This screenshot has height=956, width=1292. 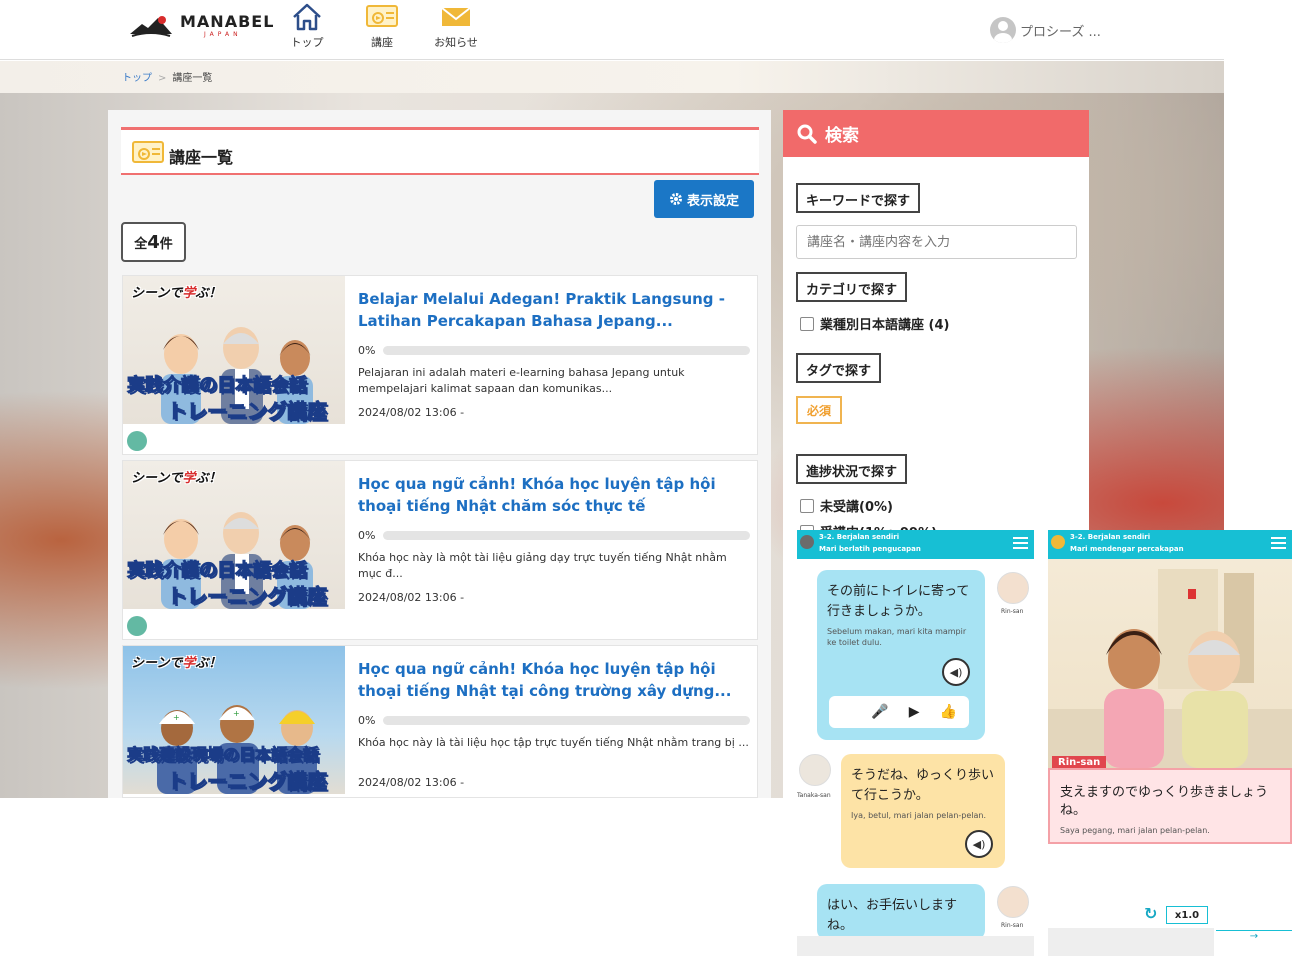 I want to click on page-title: 講座一覧, so click(x=201, y=157).